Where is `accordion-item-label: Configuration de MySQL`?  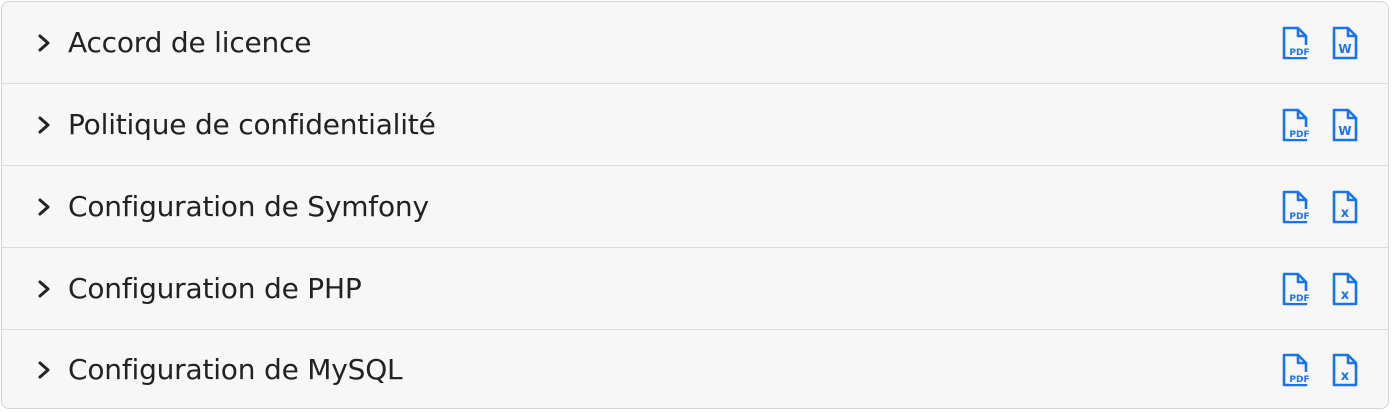 accordion-item-label: Configuration de MySQL is located at coordinates (235, 369).